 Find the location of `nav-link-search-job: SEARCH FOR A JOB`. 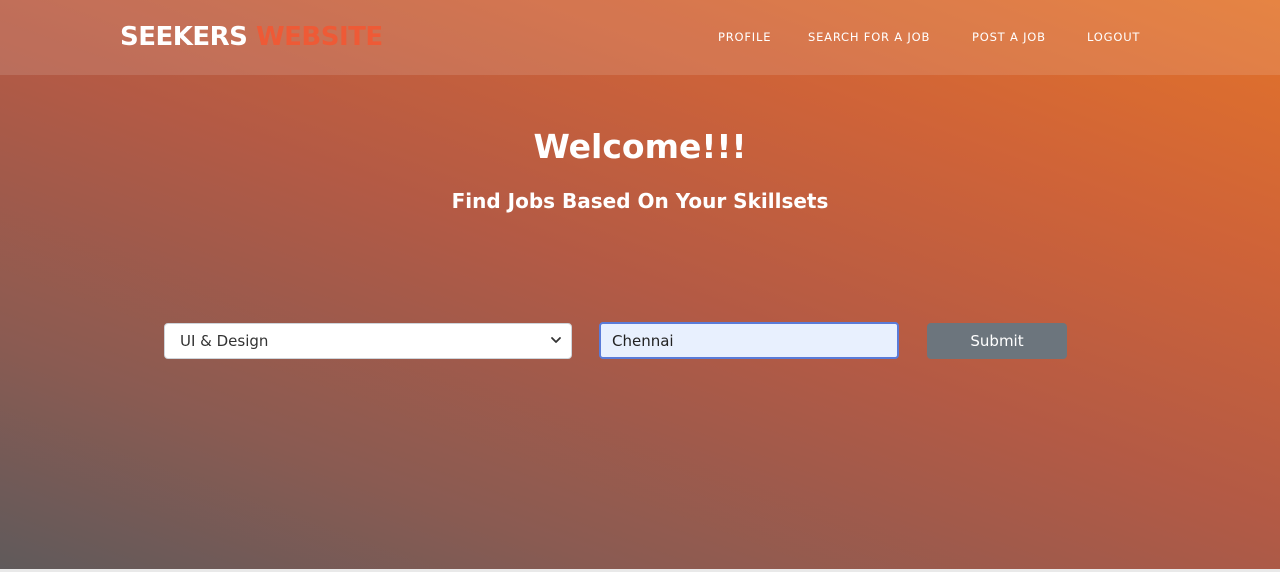

nav-link-search-job: SEARCH FOR A JOB is located at coordinates (869, 37).